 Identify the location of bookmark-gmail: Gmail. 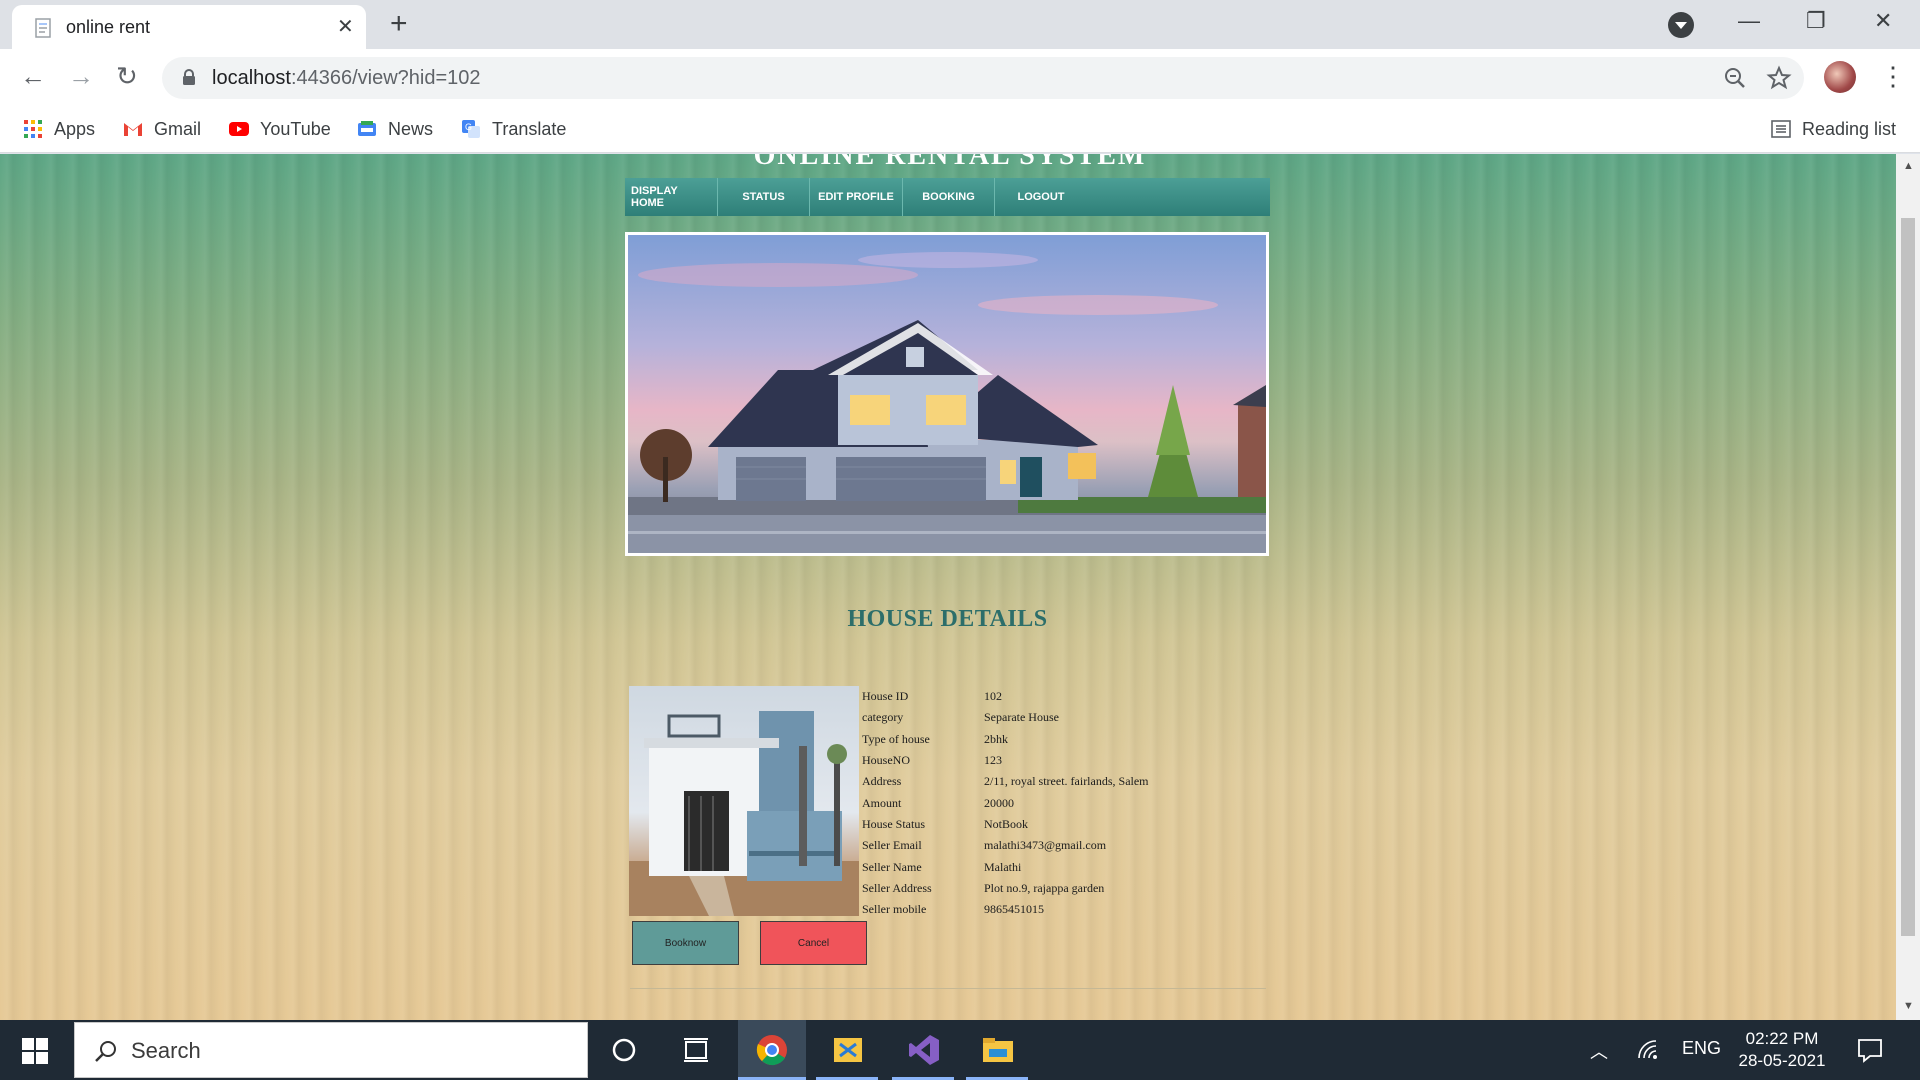
(161, 129).